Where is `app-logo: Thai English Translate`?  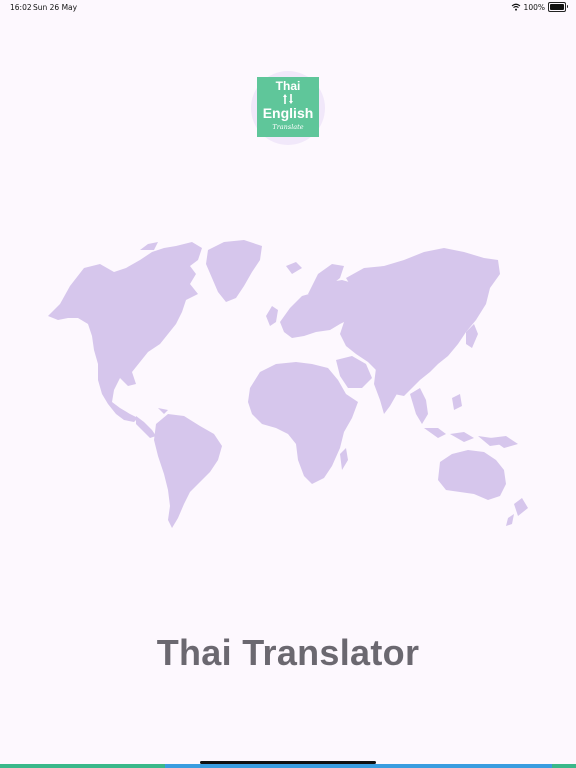 app-logo: Thai English Translate is located at coordinates (288, 107).